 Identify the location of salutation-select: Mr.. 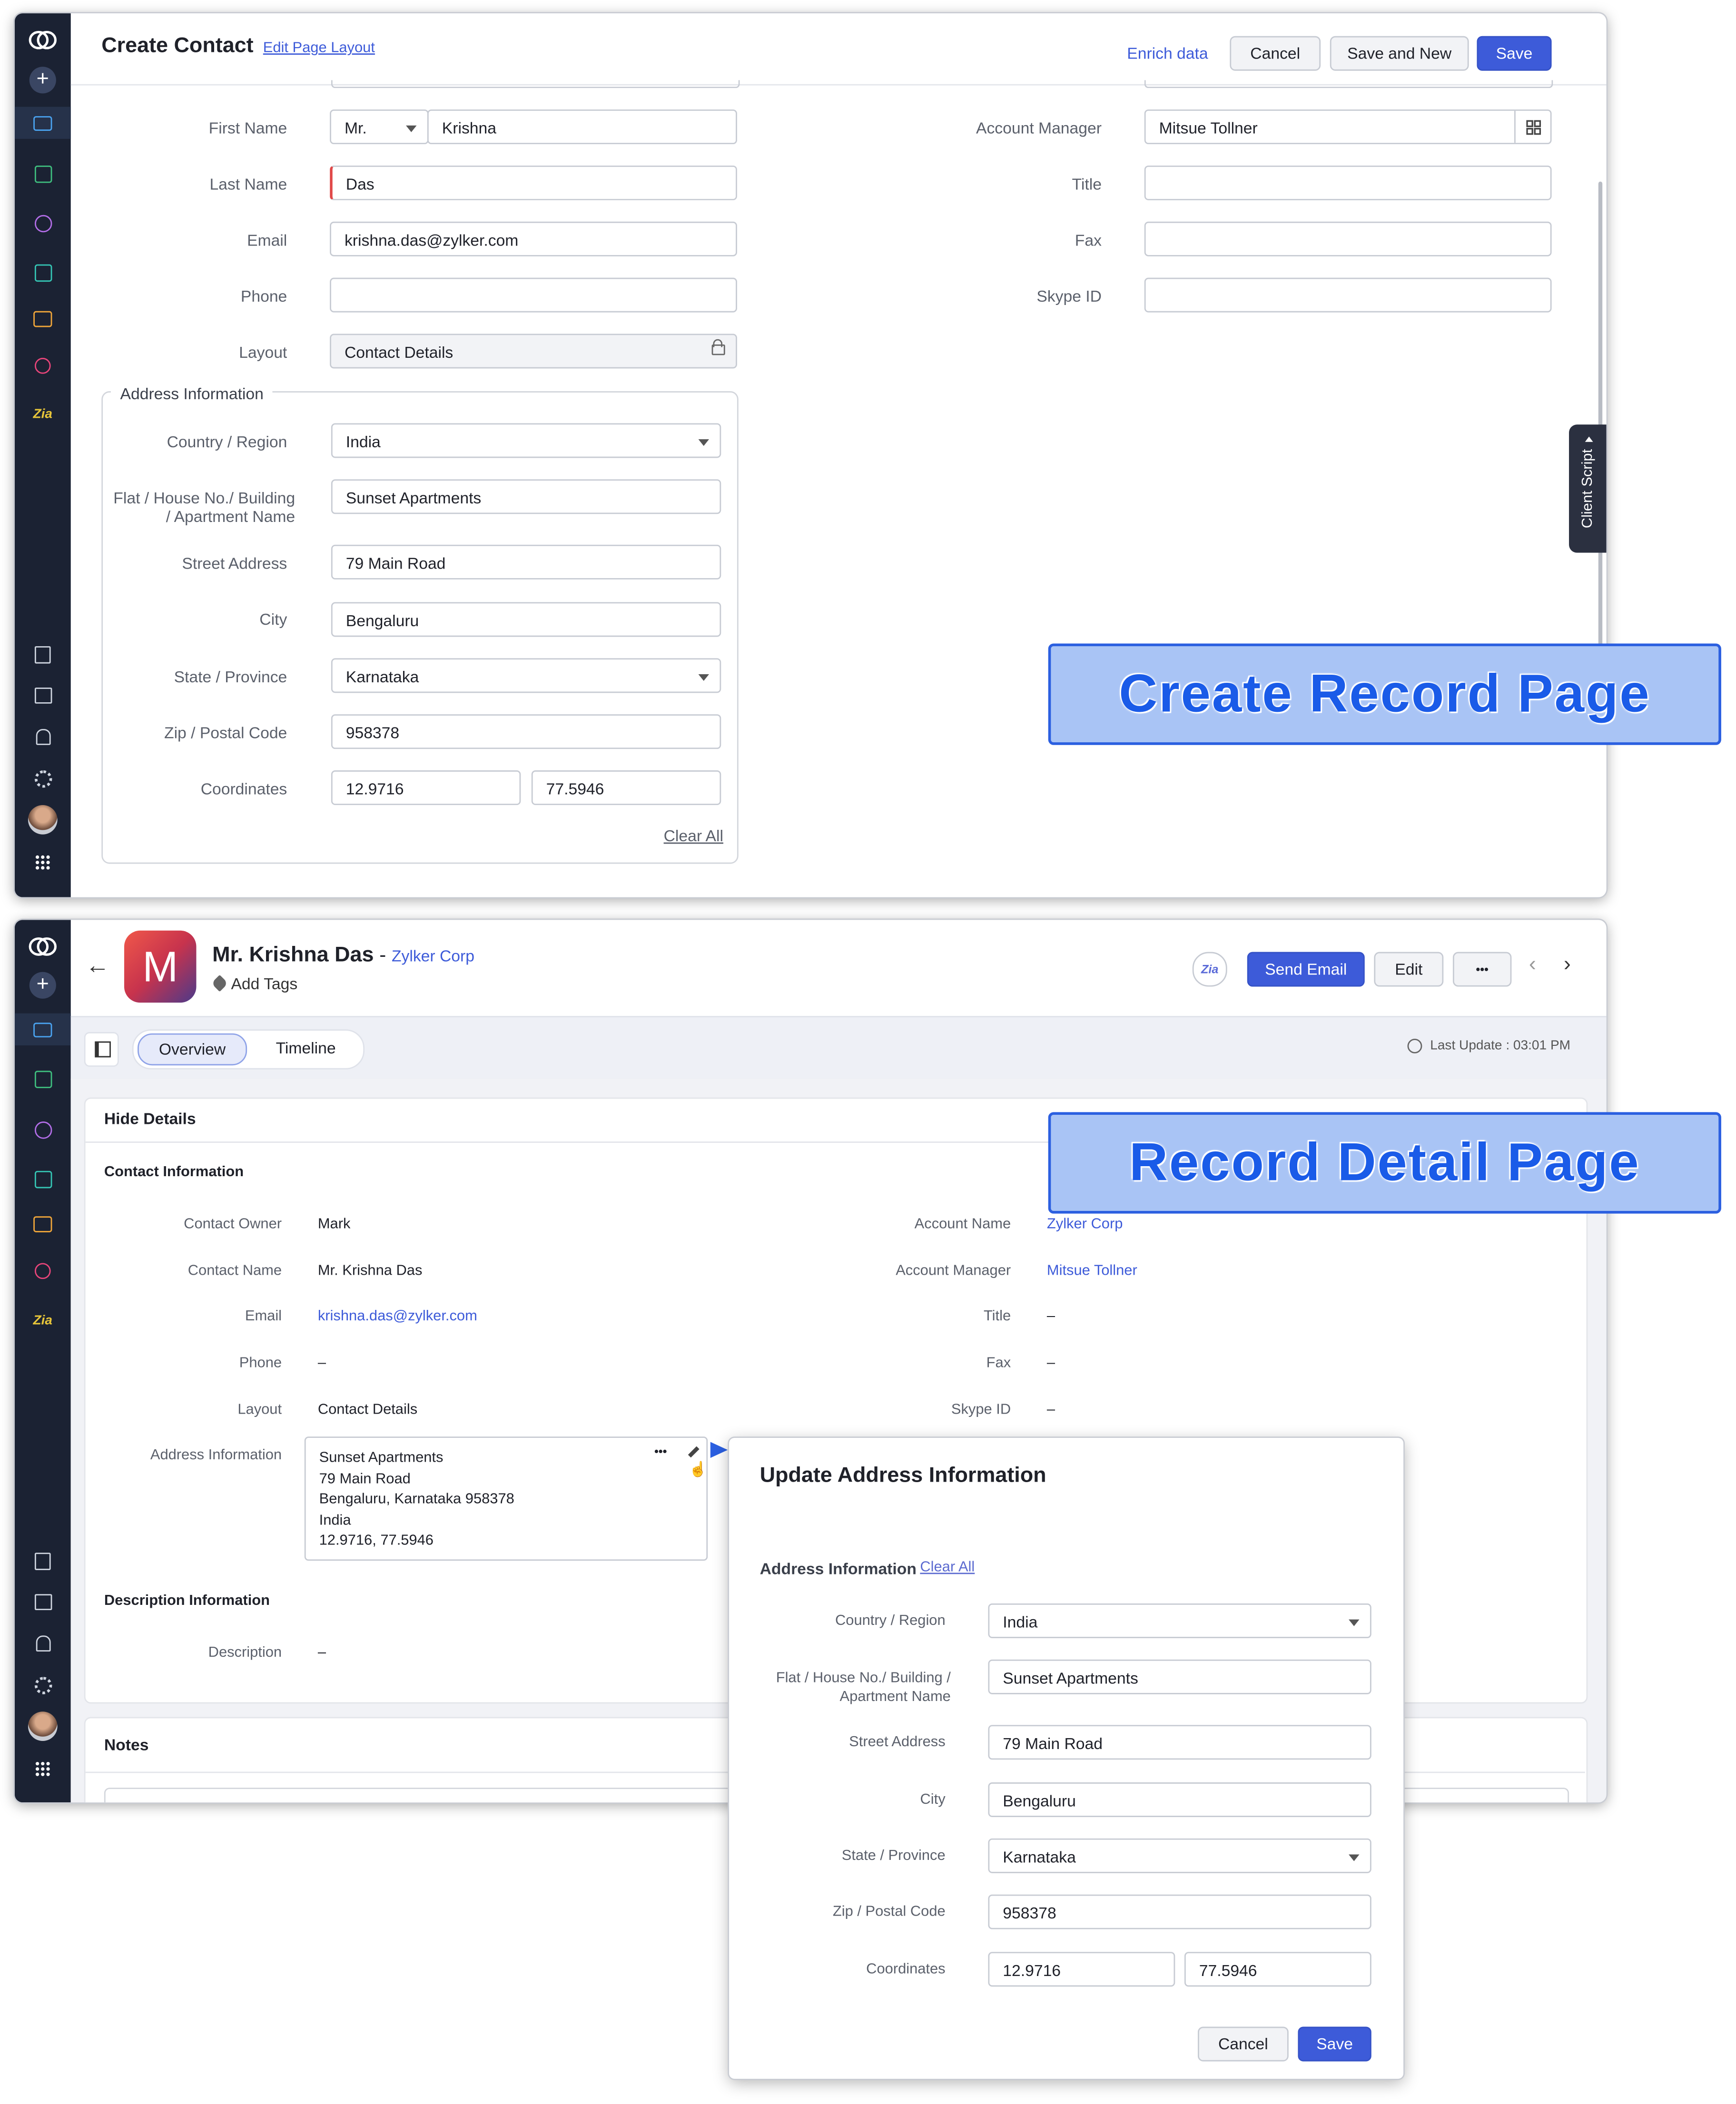
(379, 127).